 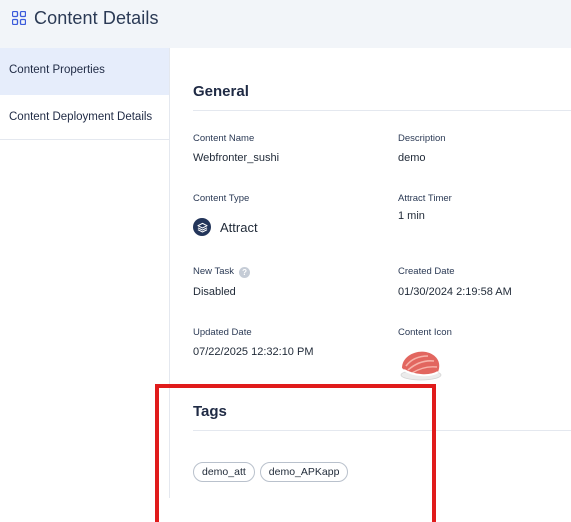 What do you see at coordinates (412, 158) in the screenshot?
I see `description-value: demo` at bounding box center [412, 158].